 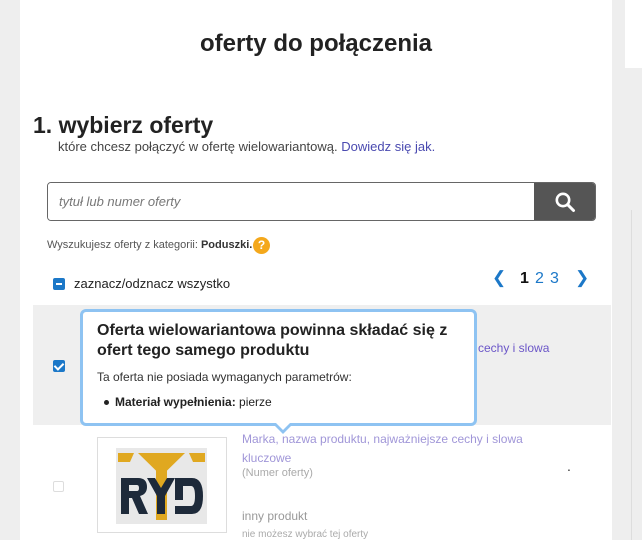 What do you see at coordinates (152, 283) in the screenshot?
I see `select-all-label: zaznacz/odznacz wszystko` at bounding box center [152, 283].